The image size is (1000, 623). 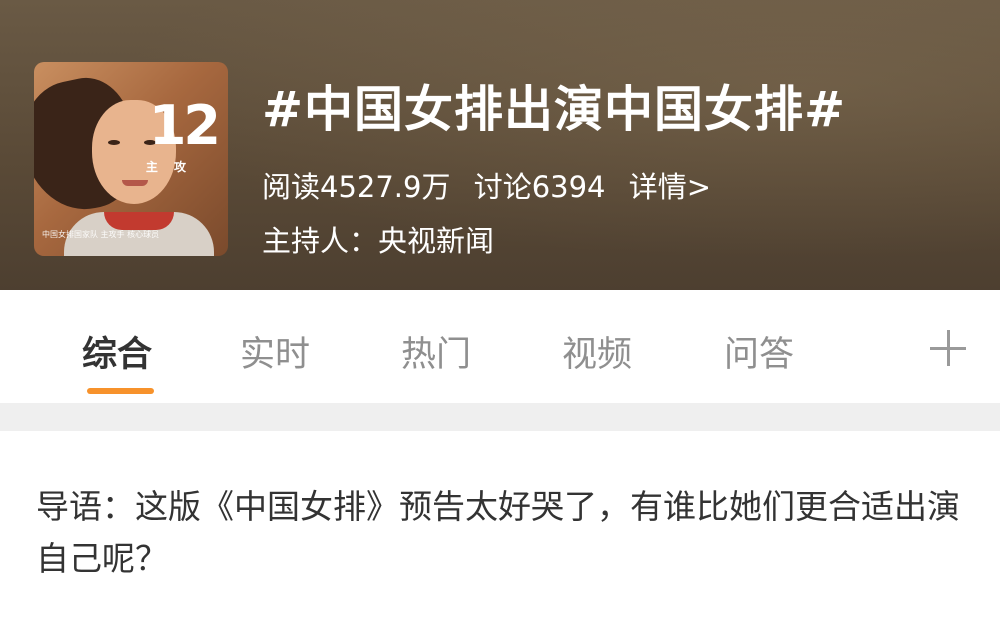 What do you see at coordinates (184, 125) in the screenshot?
I see `thumbnail-jersey-number: 12` at bounding box center [184, 125].